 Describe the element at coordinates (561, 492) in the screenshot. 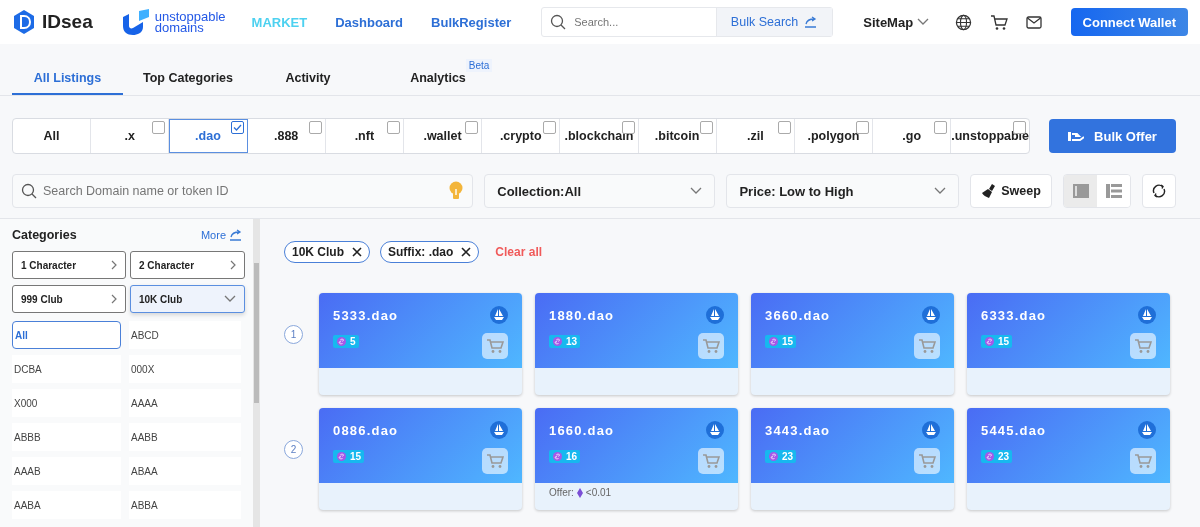

I see `offer-label: Offer:` at that location.